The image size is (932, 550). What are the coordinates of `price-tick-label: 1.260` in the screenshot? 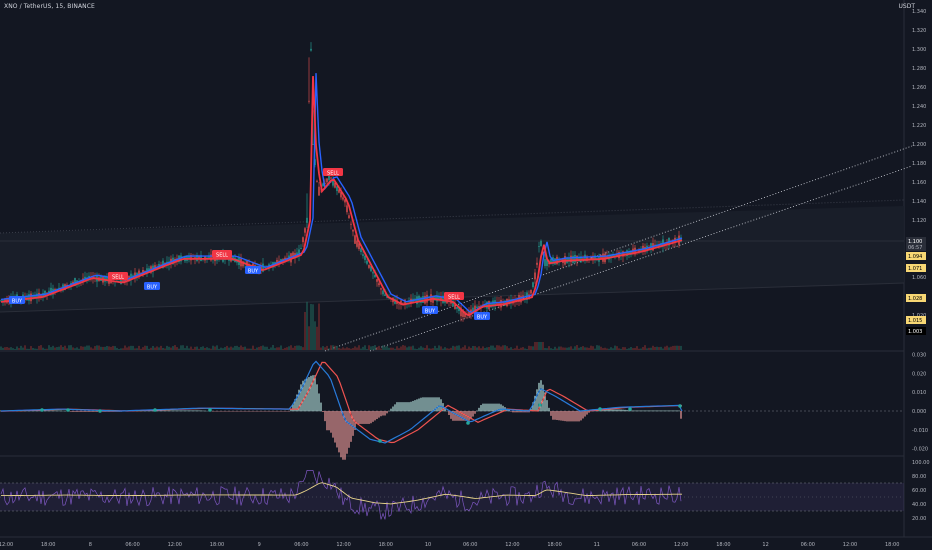 It's located at (919, 88).